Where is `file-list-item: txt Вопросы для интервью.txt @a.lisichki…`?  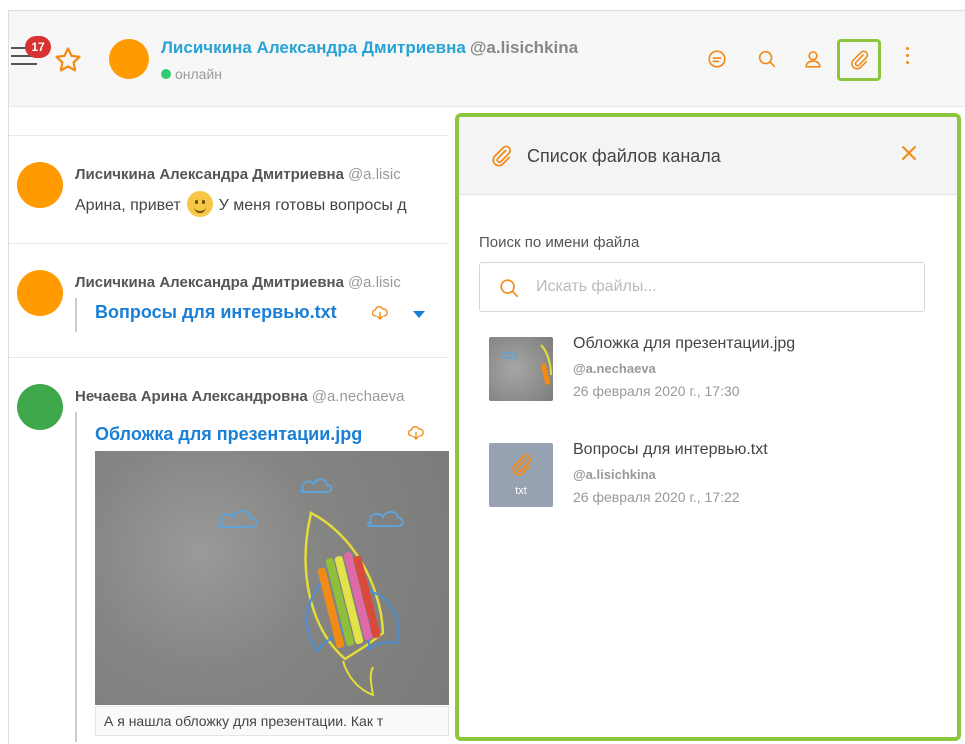
file-list-item: txt Вопросы для интервью.txt @a.lisichki… is located at coordinates (709, 477).